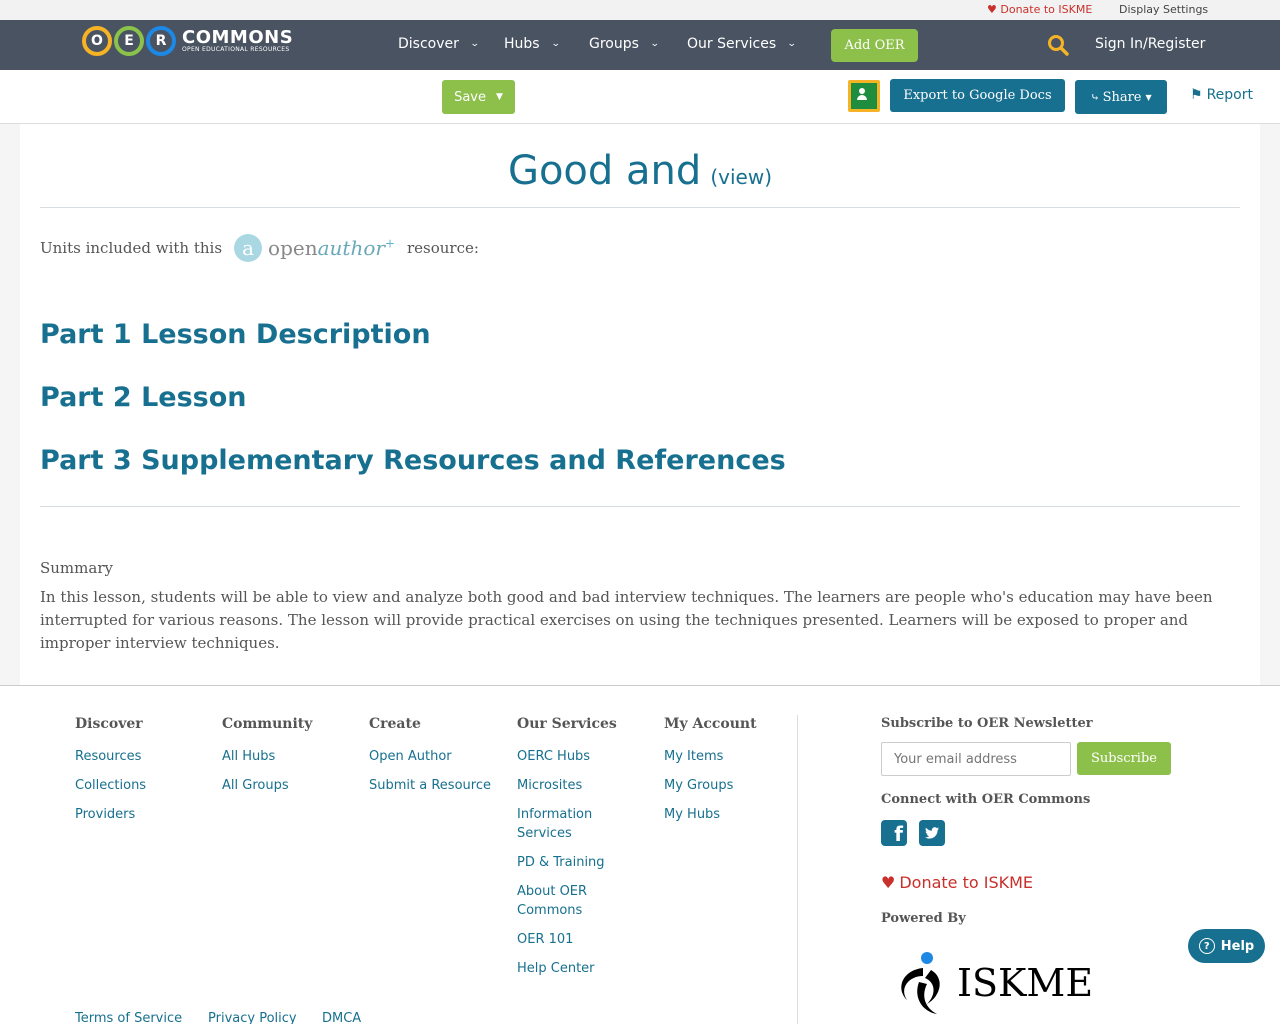  Describe the element at coordinates (572, 862) in the screenshot. I see `footer-link-pd-training: PD & Training` at that location.